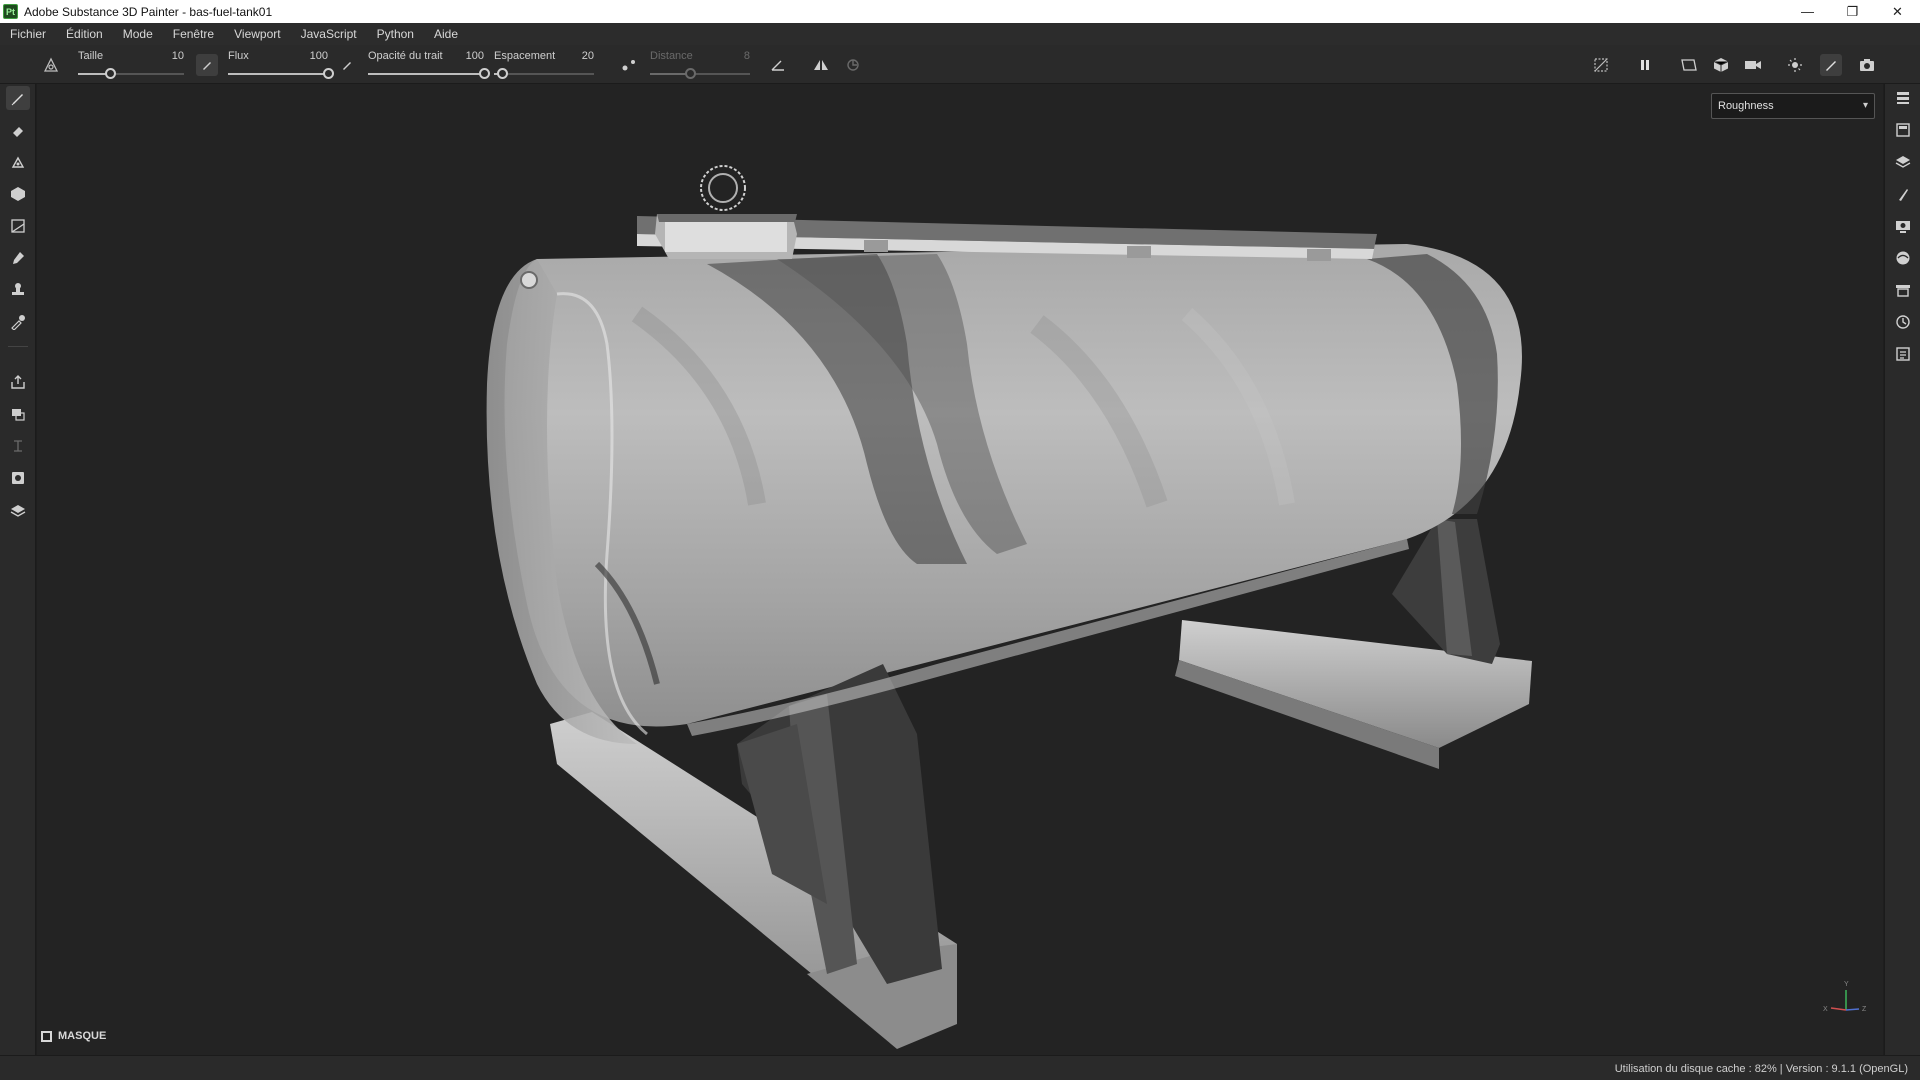 The height and width of the screenshot is (1080, 1920). What do you see at coordinates (629, 65) in the screenshot?
I see `lazy-mouse-icon` at bounding box center [629, 65].